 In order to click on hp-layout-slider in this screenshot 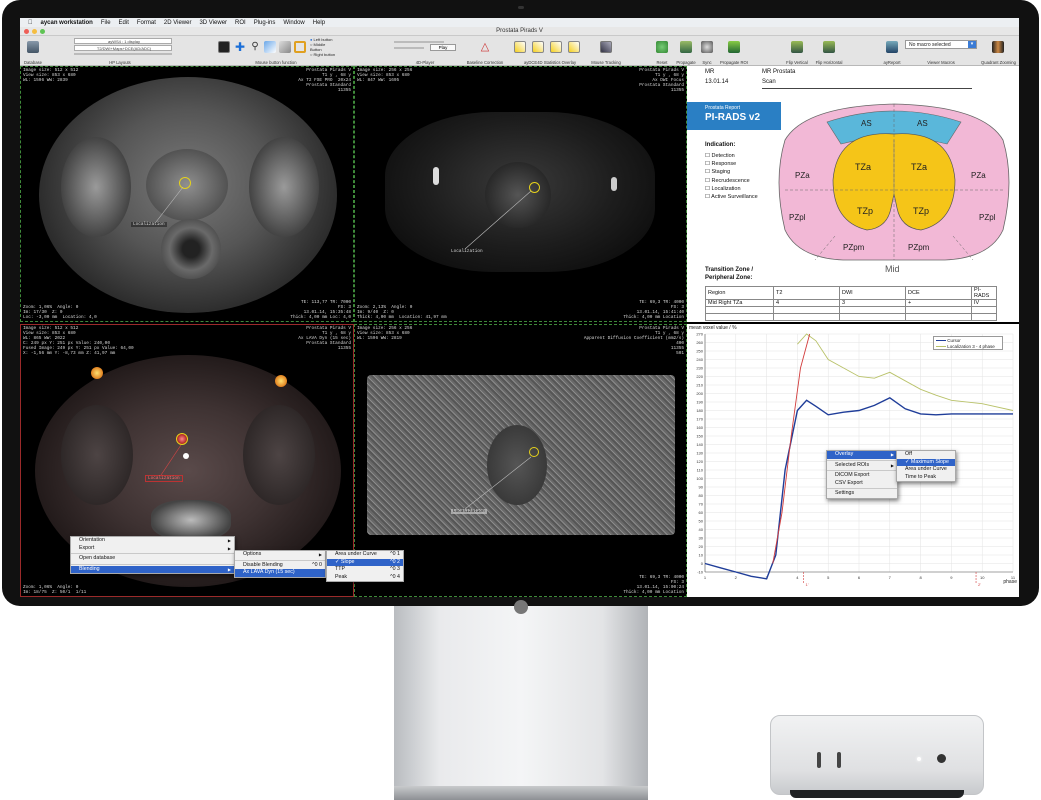, I will do `click(123, 54)`.